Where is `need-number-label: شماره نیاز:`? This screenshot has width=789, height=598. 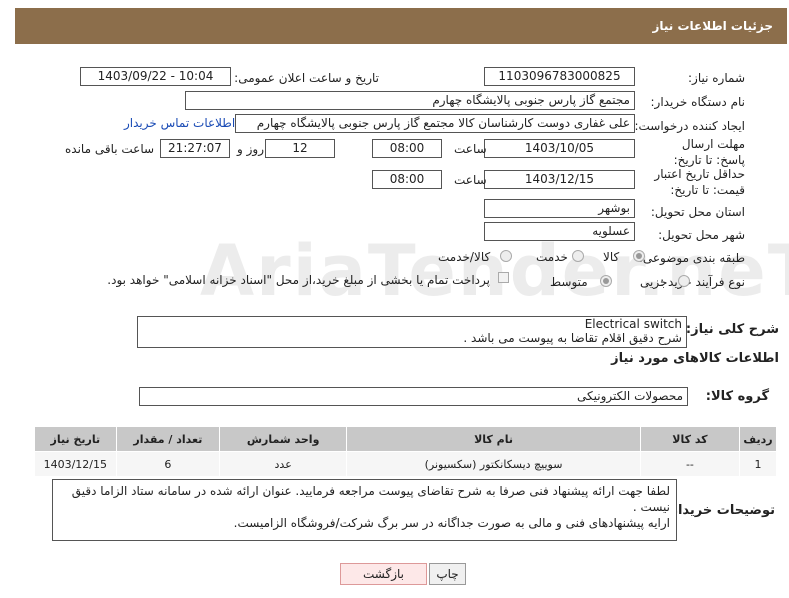
need-number-label: شماره نیاز: is located at coordinates (716, 78).